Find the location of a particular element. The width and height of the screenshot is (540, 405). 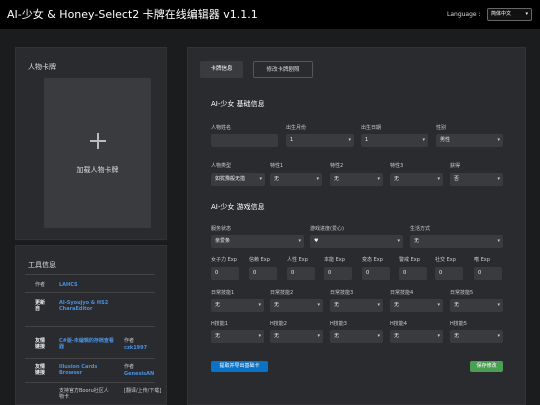

trait1-value: 无 is located at coordinates (277, 179).